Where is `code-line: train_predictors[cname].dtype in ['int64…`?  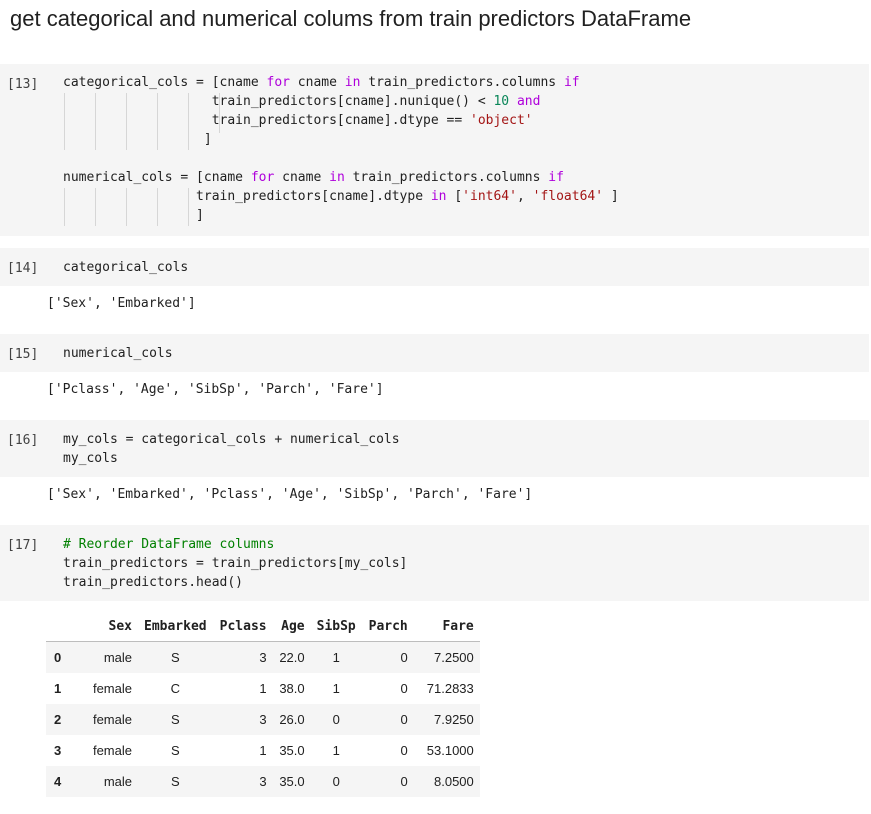 code-line: train_predictors[cname].dtype in ['int64… is located at coordinates (341, 196).